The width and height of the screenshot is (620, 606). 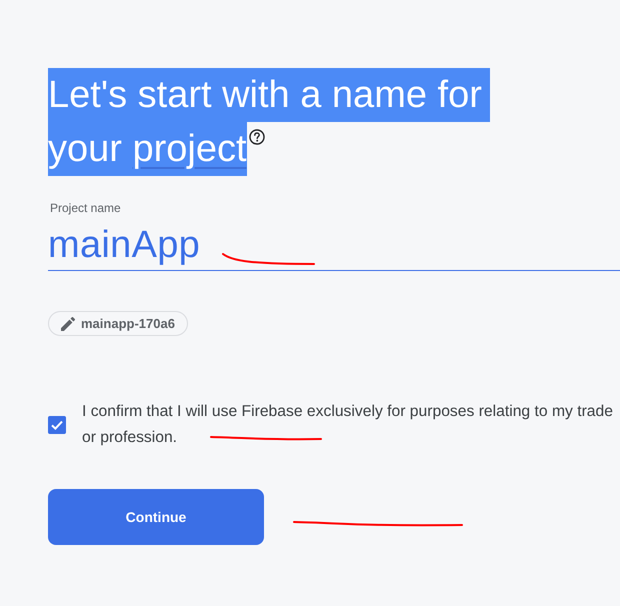 I want to click on project-id-chip: mainapp-170a6, so click(x=118, y=323).